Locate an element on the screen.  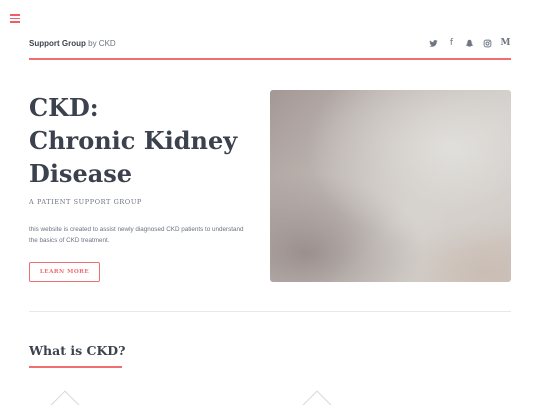
instagram-icon is located at coordinates (487, 43).